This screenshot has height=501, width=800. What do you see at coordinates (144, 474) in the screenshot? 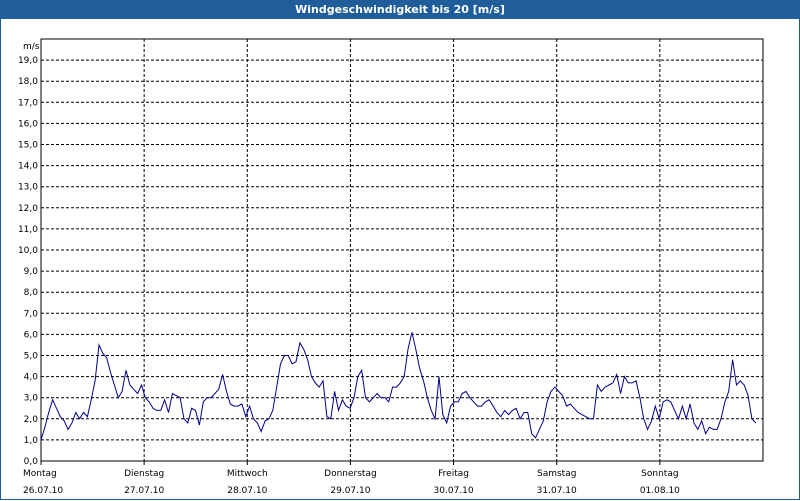
I see `x-day-label: Dienstag` at bounding box center [144, 474].